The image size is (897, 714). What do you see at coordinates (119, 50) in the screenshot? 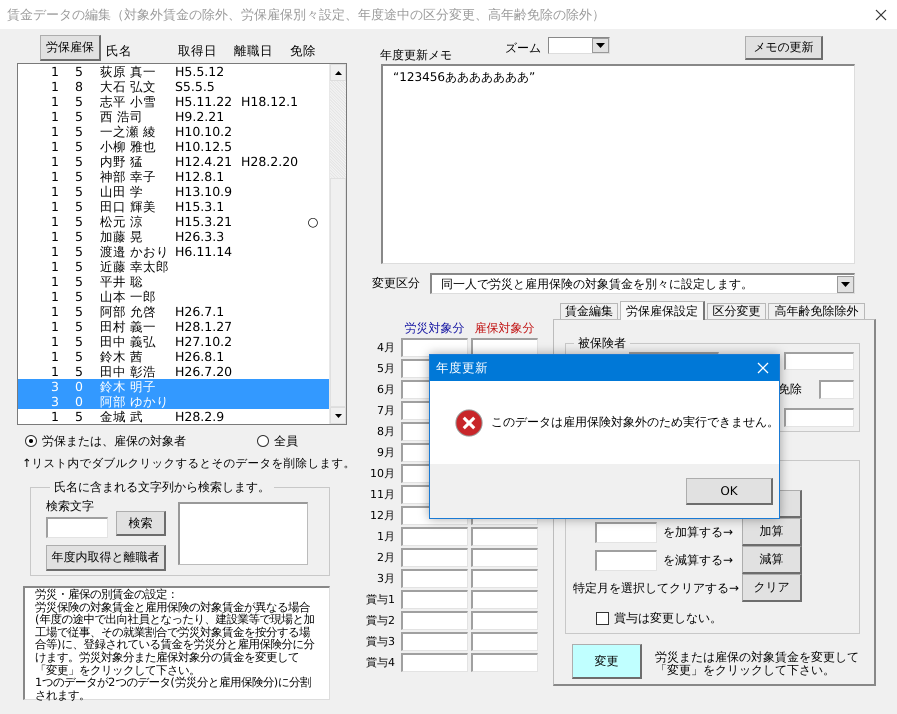
I see `column-header: 氏名` at bounding box center [119, 50].